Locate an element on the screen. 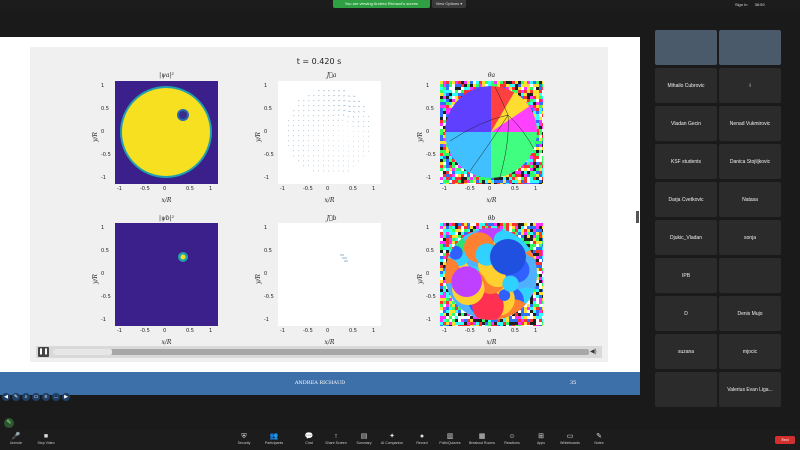 Image resolution: width=800 pixels, height=450 pixels. participant-tile: i is located at coordinates (750, 85).